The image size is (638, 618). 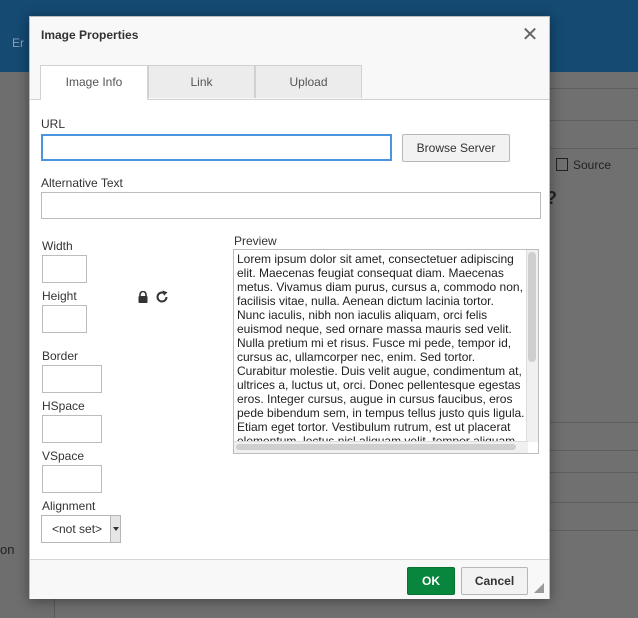 I want to click on chevron-down-icon, so click(x=115, y=529).